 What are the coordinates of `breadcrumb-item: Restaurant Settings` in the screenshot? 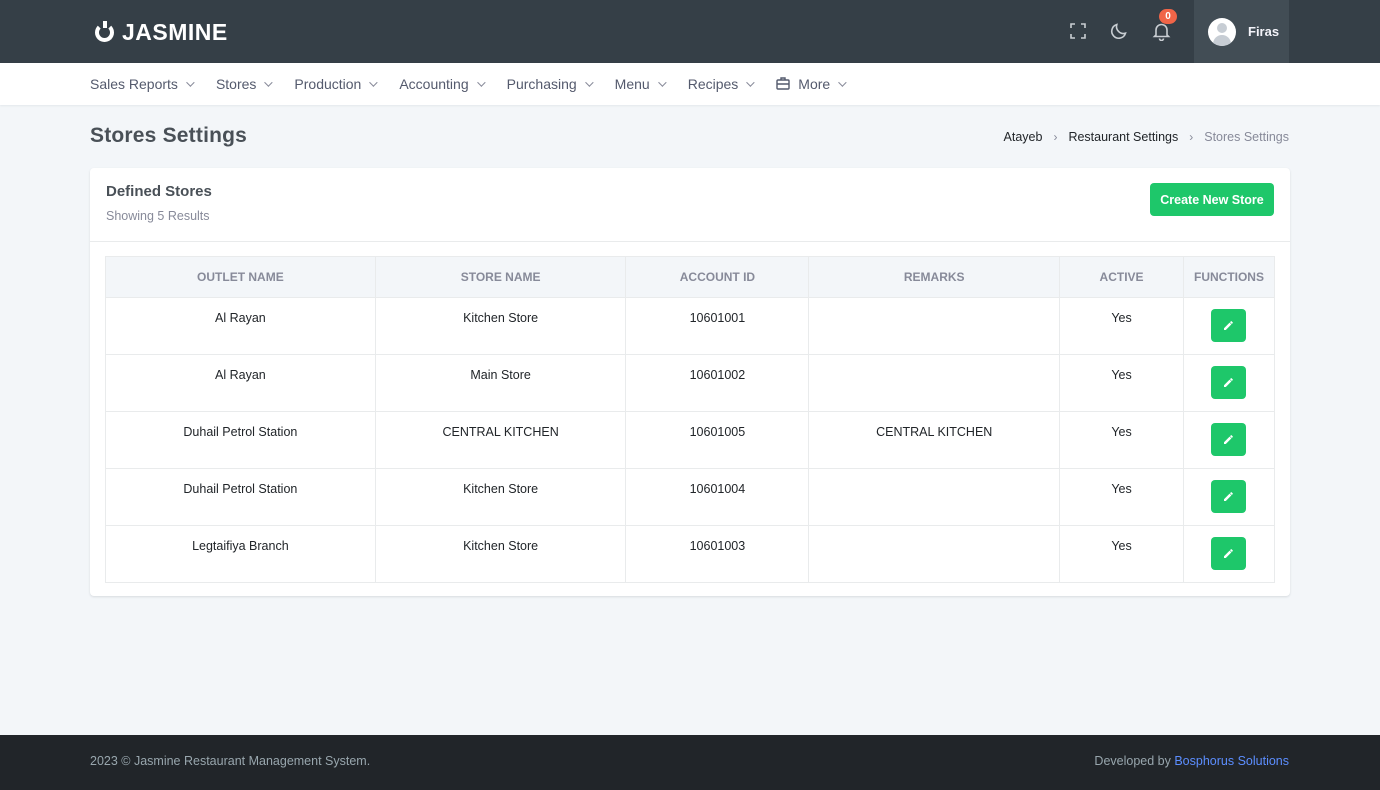 It's located at (1123, 137).